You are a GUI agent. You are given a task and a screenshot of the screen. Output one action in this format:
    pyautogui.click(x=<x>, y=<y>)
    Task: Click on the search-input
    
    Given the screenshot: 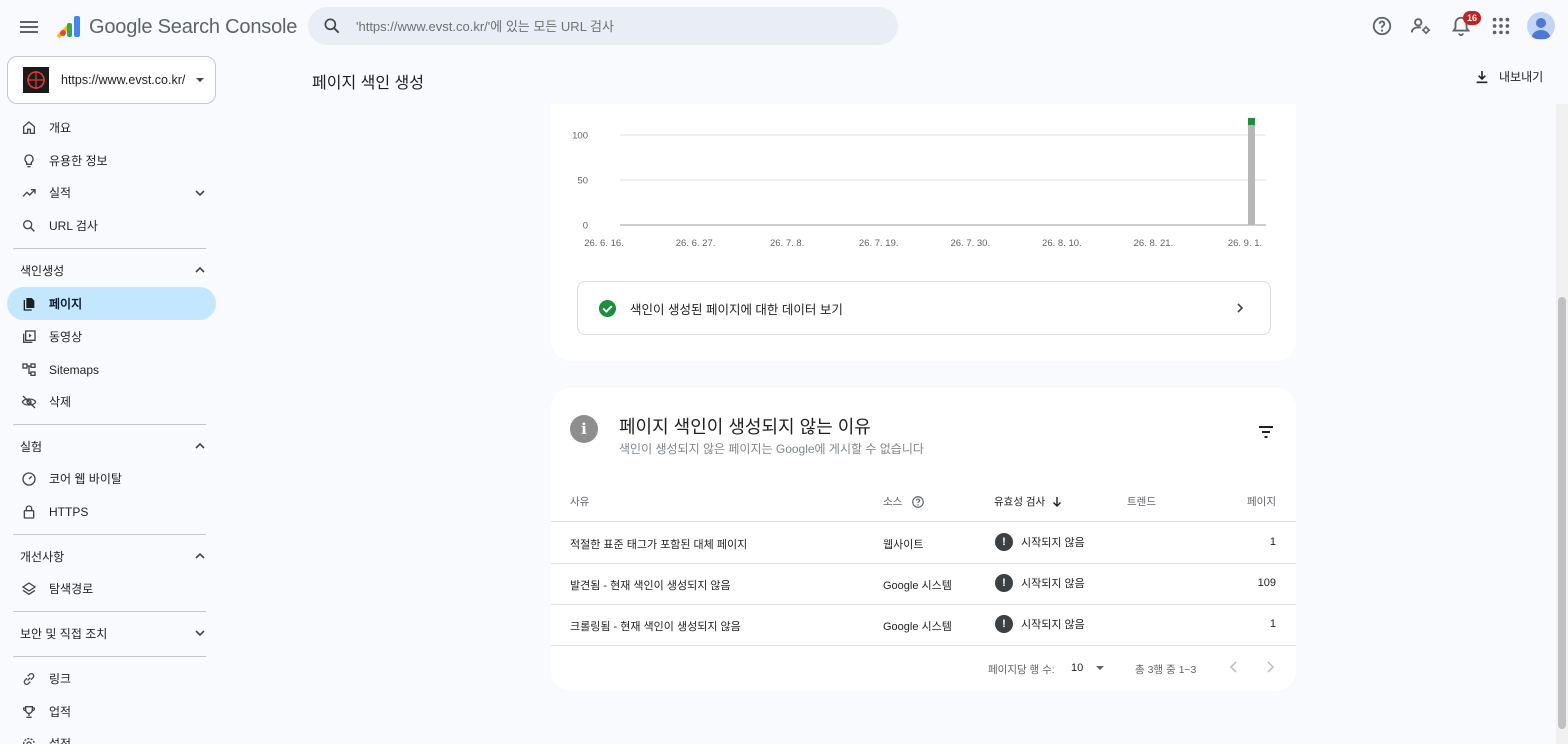 What is the action you would take?
    pyautogui.click(x=606, y=26)
    